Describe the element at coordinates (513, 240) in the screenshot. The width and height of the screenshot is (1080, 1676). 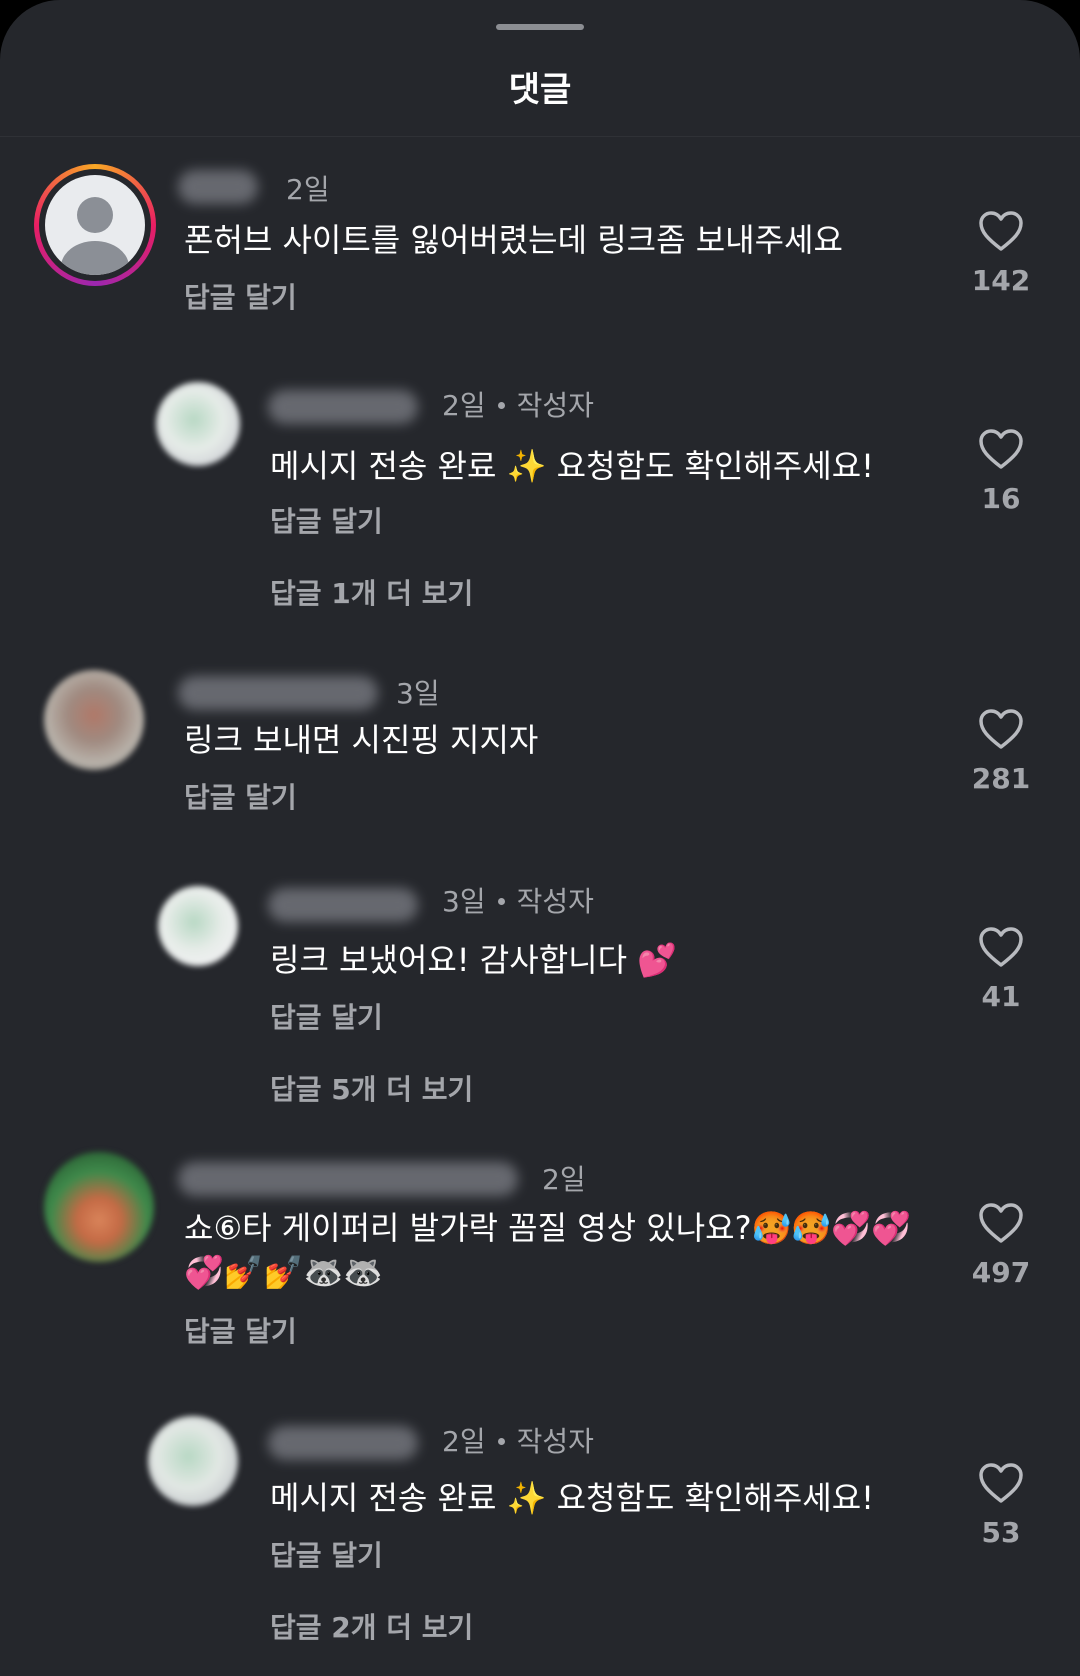
I see `comment-text: 폰허브 사이트를 잃어버렸는데 링크좀 보내주세요` at that location.